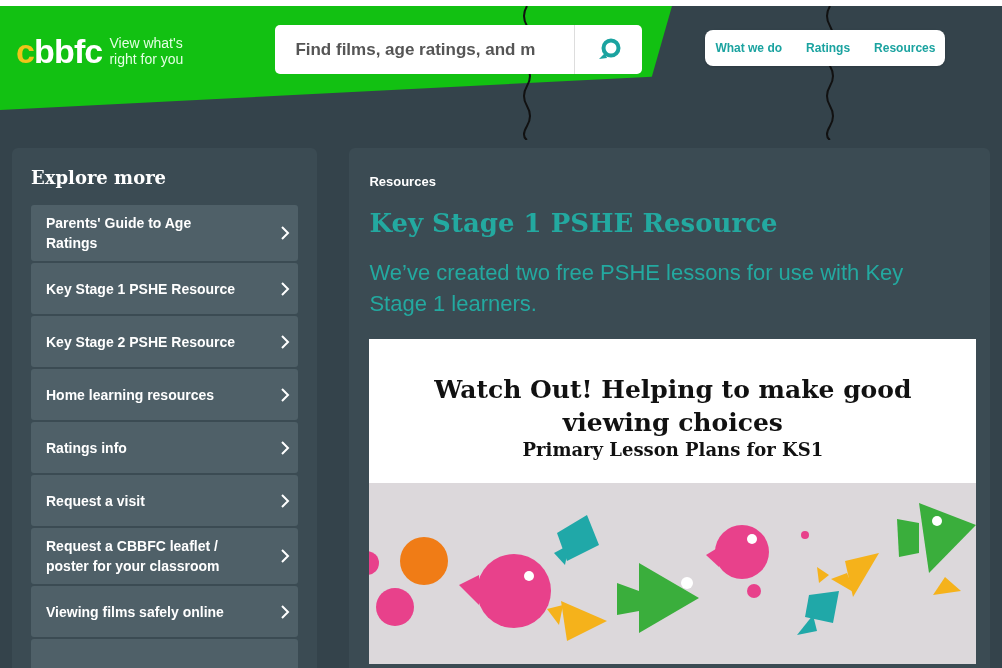 The image size is (1002, 668). I want to click on sidebar-item: Ratings info, so click(165, 447).